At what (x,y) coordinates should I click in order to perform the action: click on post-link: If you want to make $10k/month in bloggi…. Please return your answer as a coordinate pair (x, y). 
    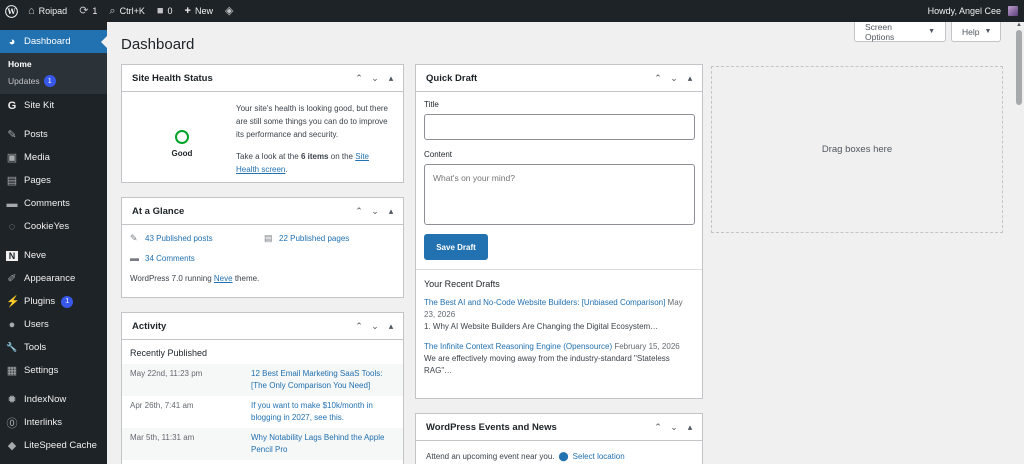
    Looking at the image, I should click on (323, 412).